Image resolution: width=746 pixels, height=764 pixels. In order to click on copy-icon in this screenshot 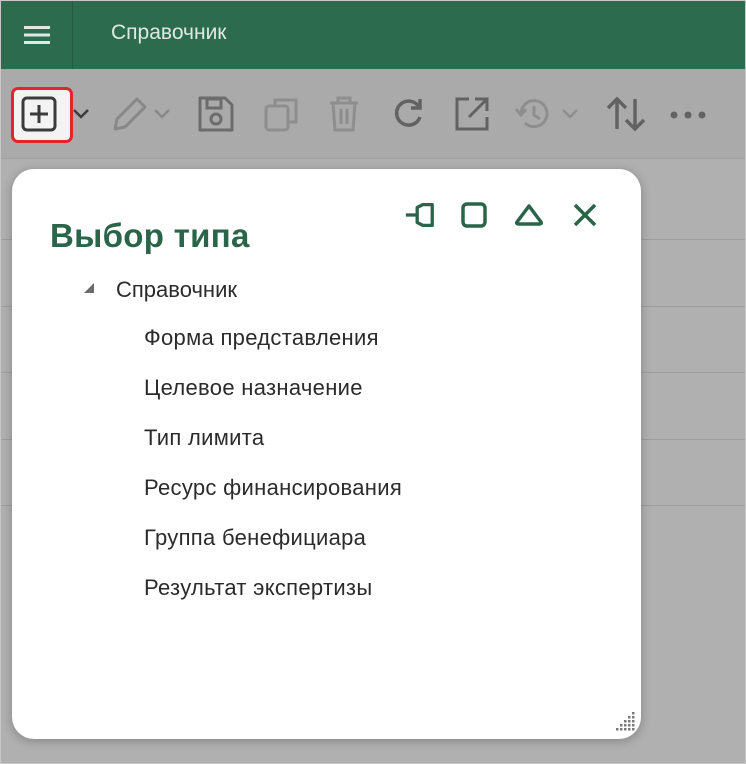, I will do `click(281, 115)`.